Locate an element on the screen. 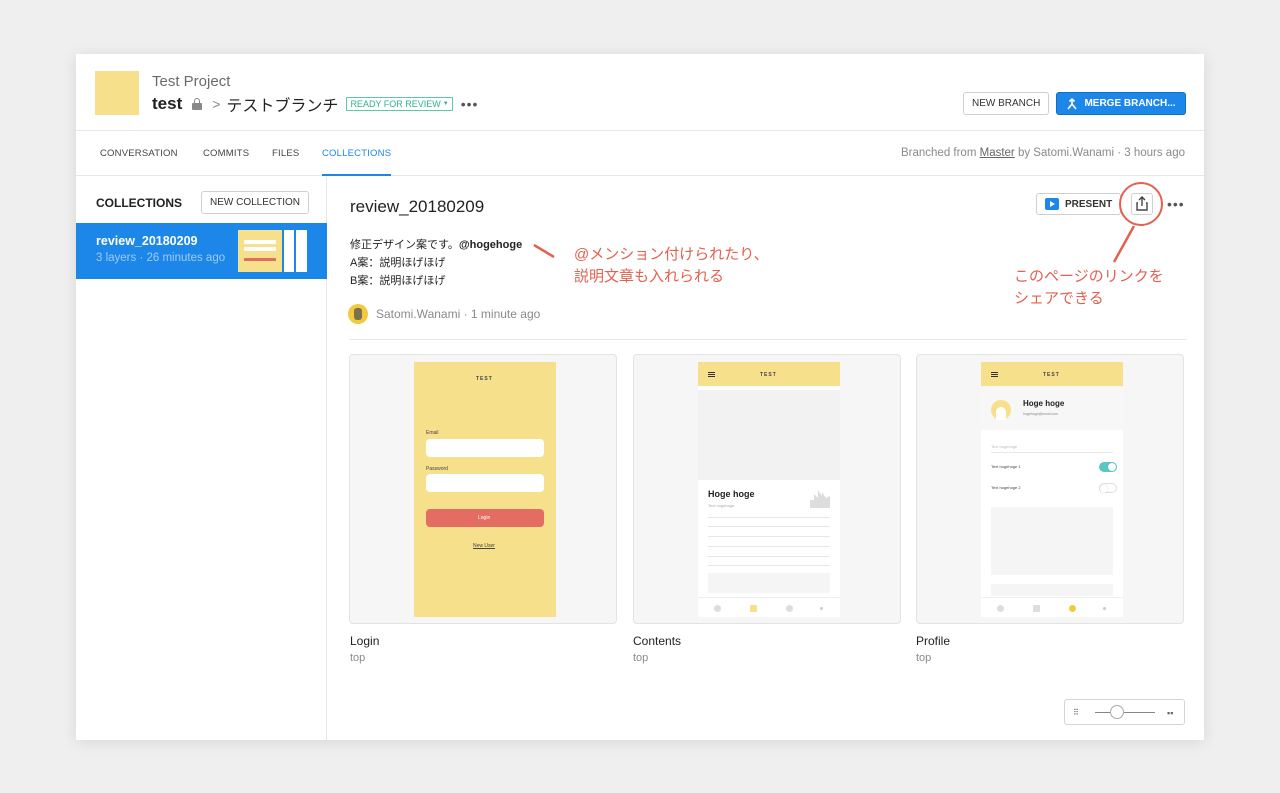  mention-link: @hogehoge is located at coordinates (490, 245).